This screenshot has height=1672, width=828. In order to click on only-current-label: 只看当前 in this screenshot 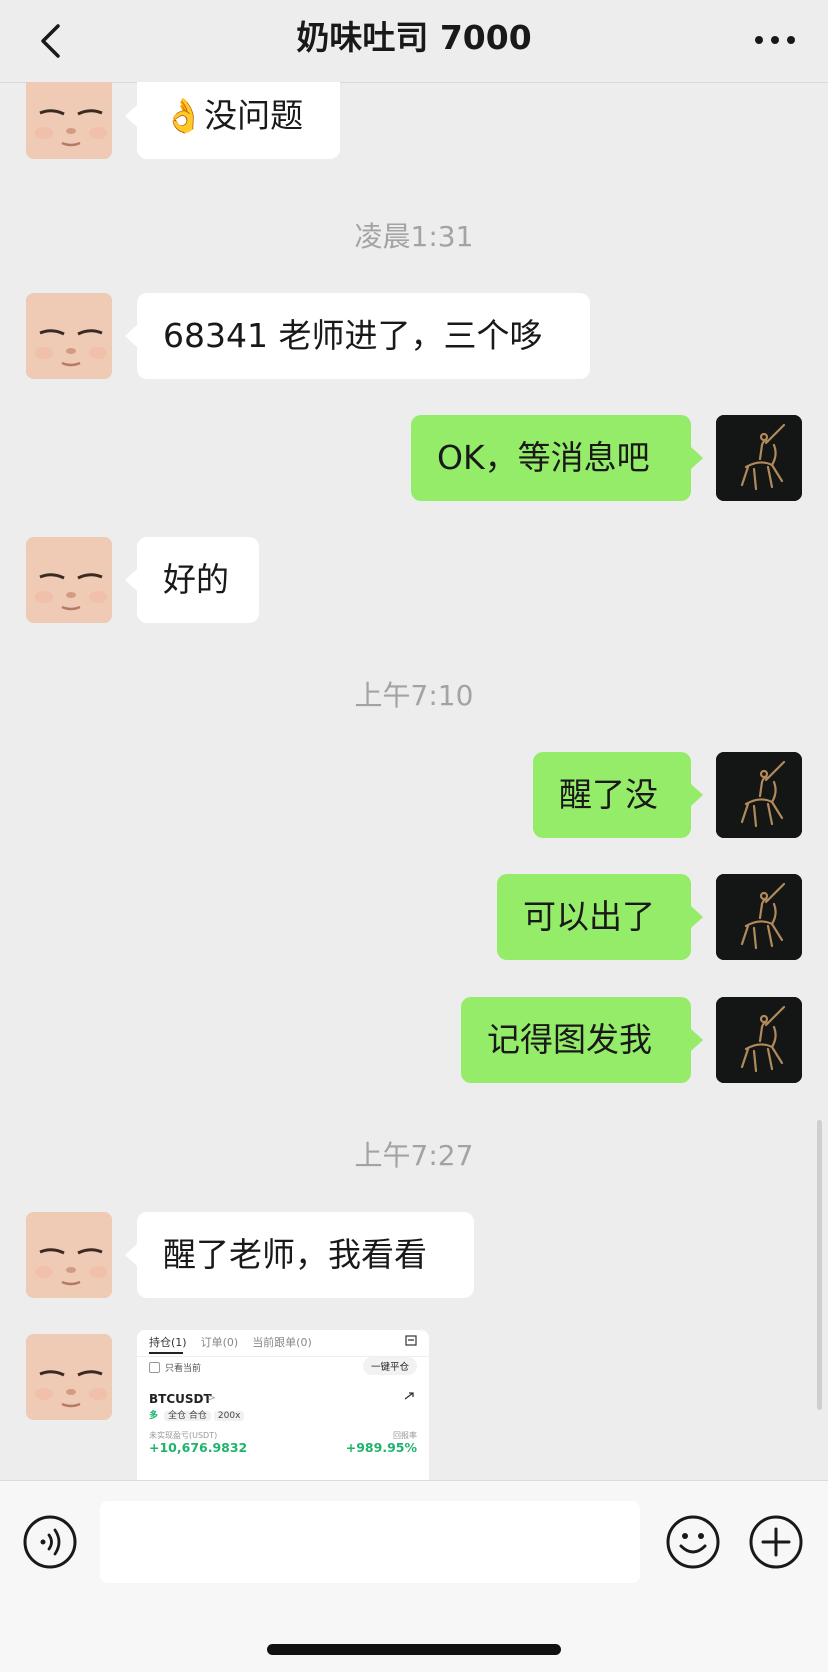, I will do `click(183, 1369)`.